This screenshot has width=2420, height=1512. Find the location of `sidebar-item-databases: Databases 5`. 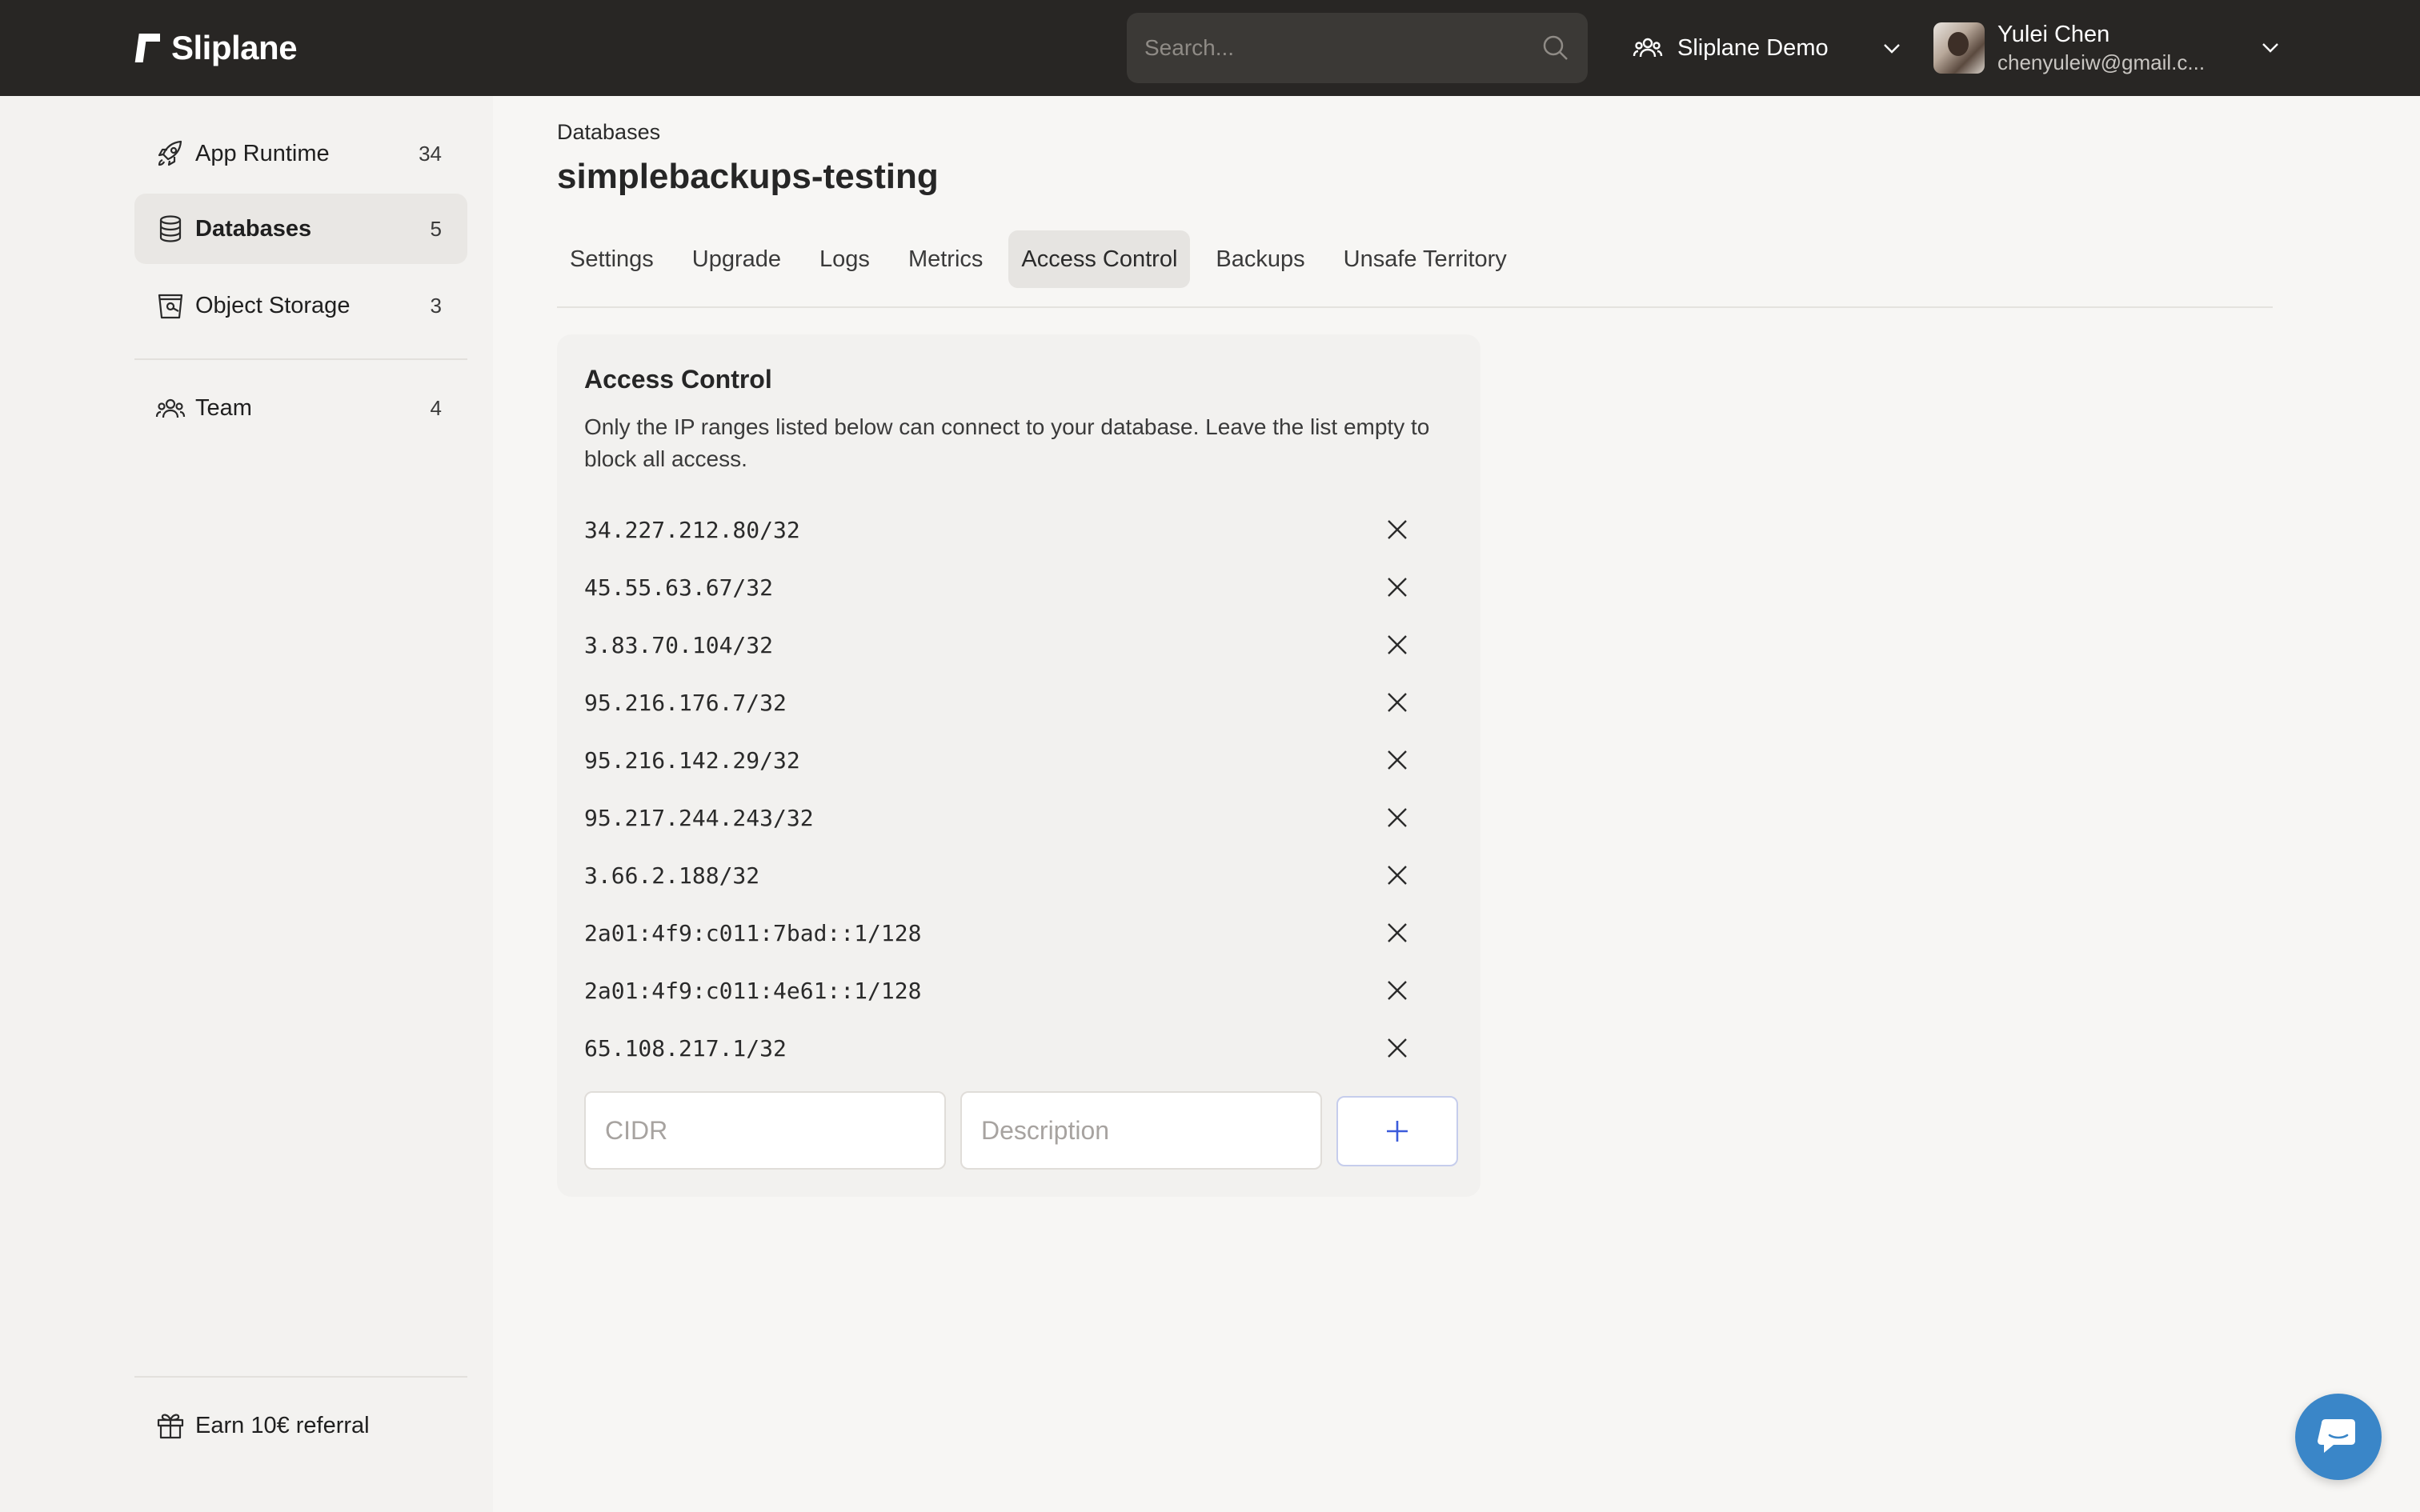

sidebar-item-databases: Databases 5 is located at coordinates (300, 229).